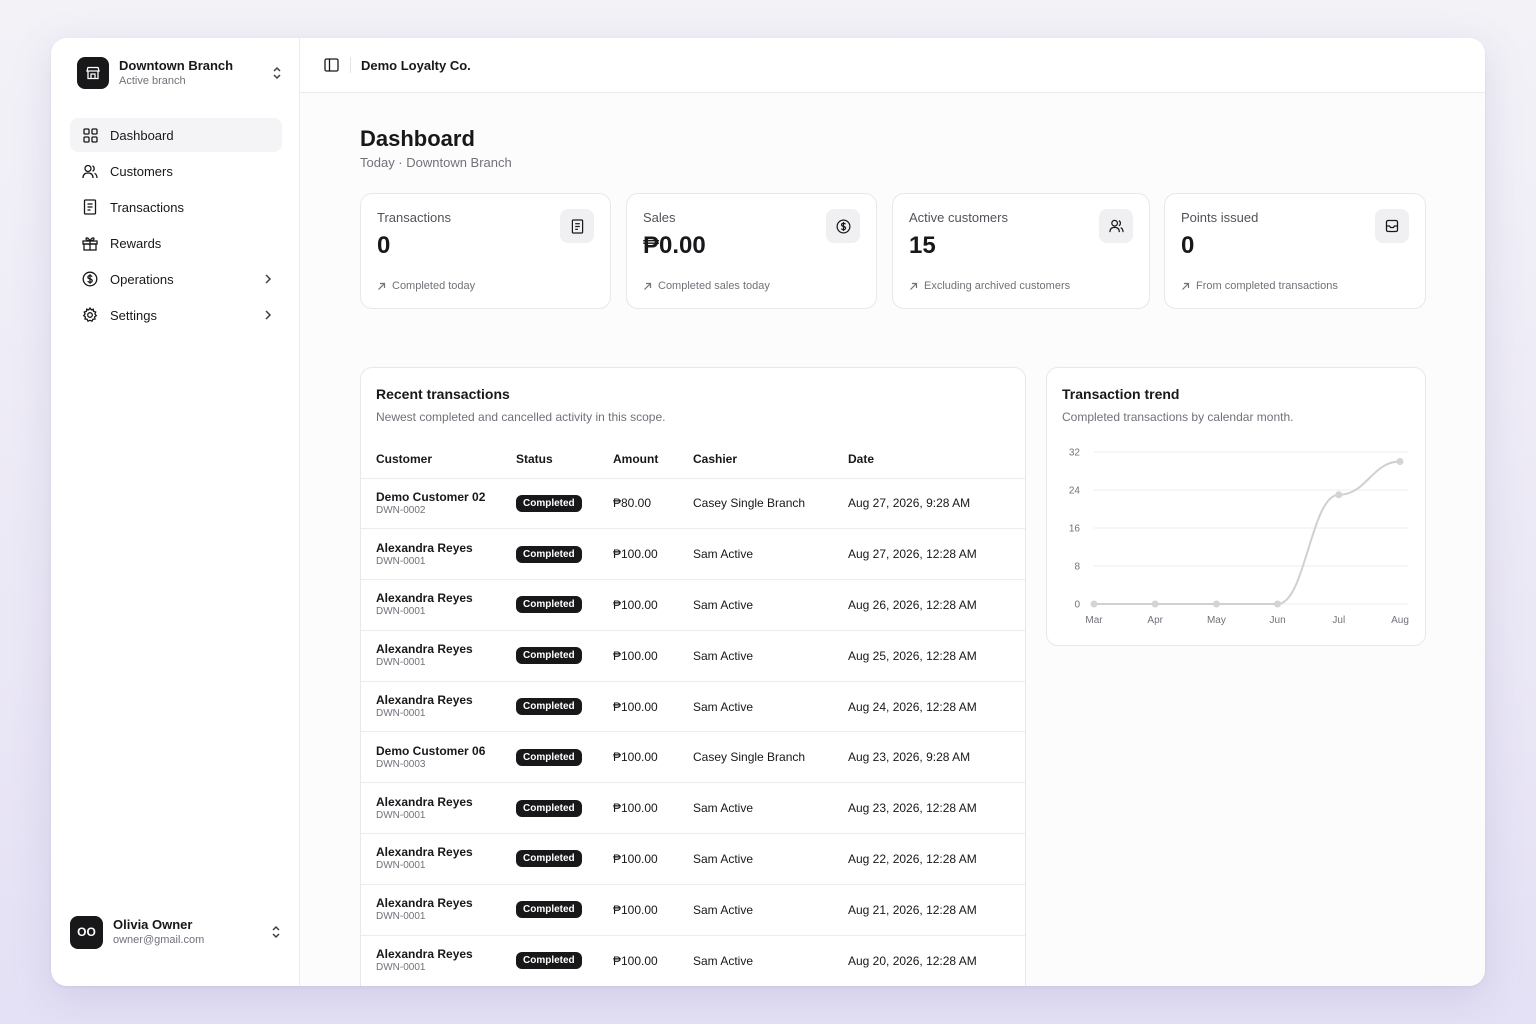 The image size is (1536, 1024). What do you see at coordinates (1400, 620) in the screenshot?
I see `x-tick-label: Aug` at bounding box center [1400, 620].